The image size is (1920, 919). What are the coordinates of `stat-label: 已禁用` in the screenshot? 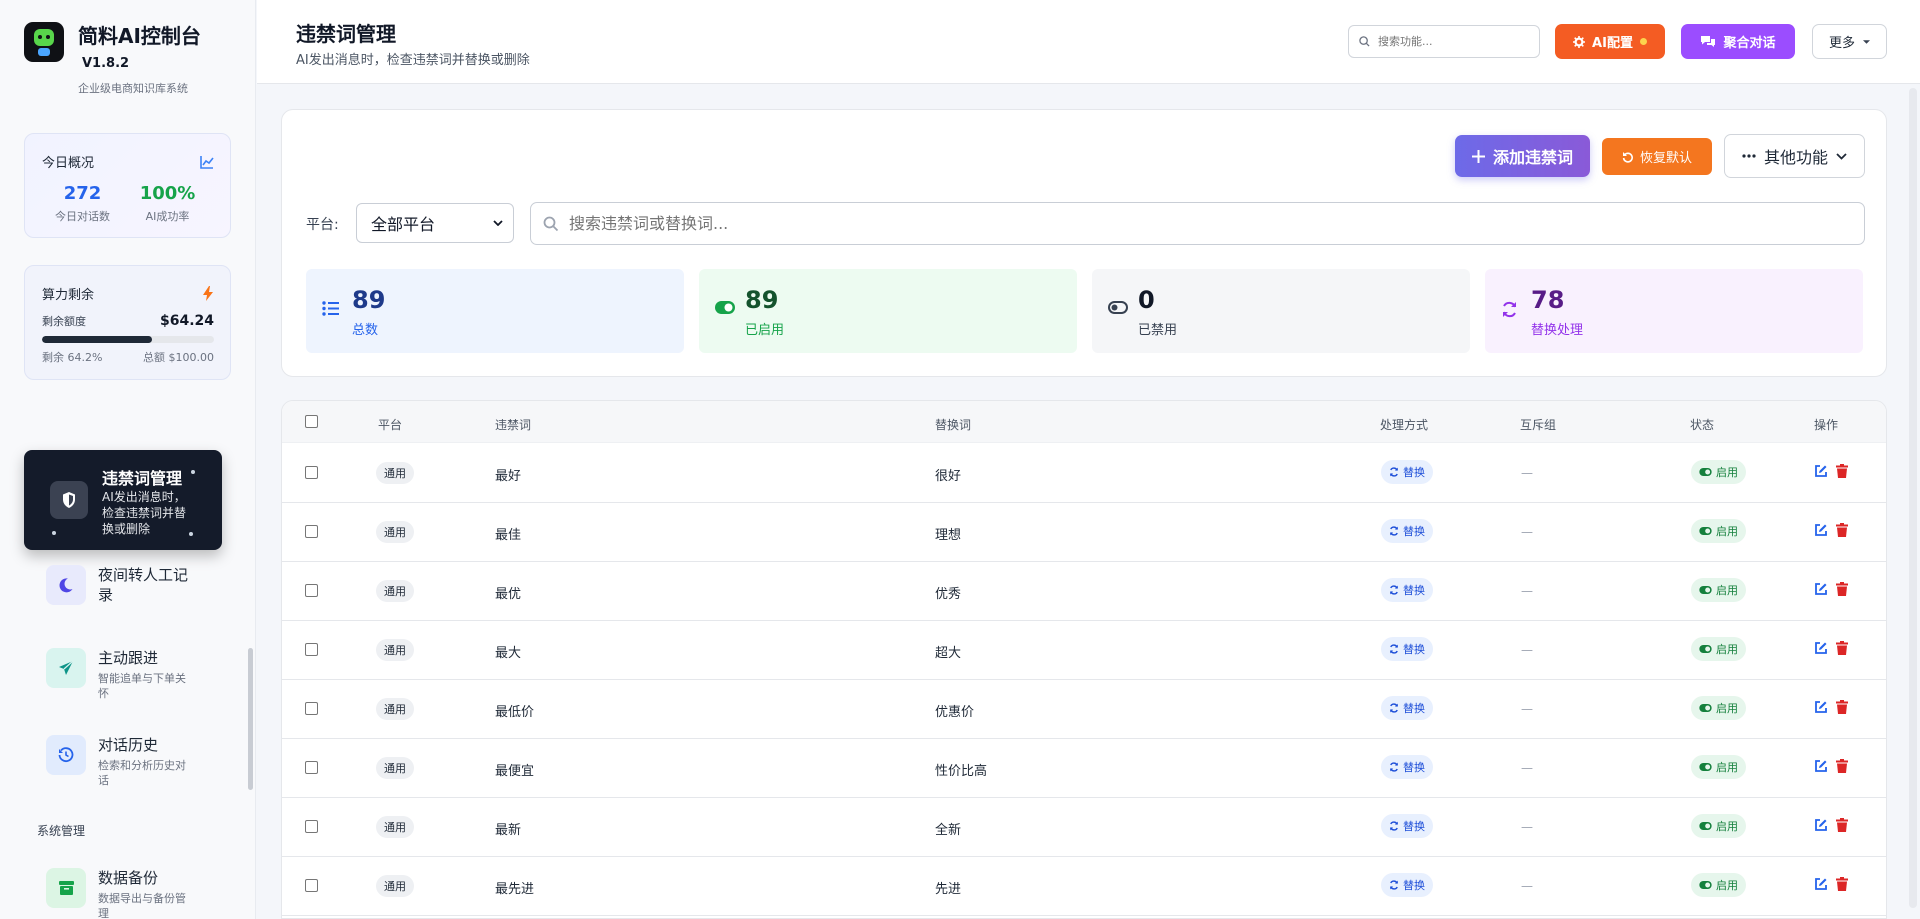 It's located at (1158, 330).